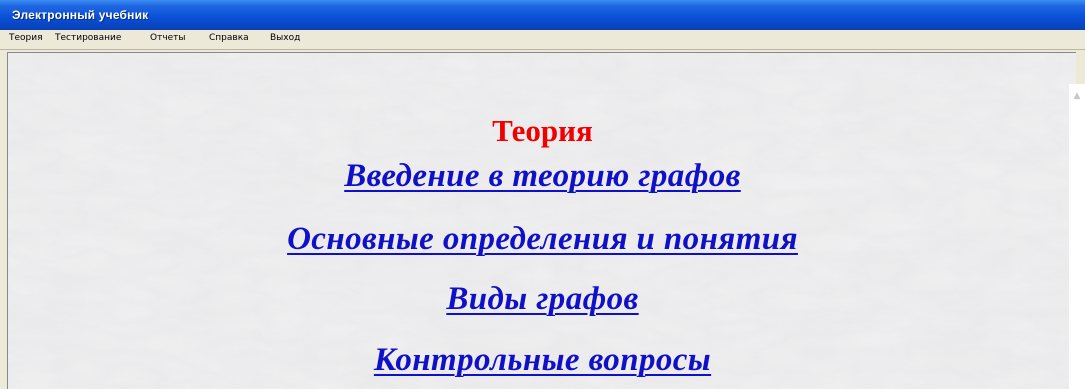  I want to click on link-graph-types: Виды графов, so click(542, 299).